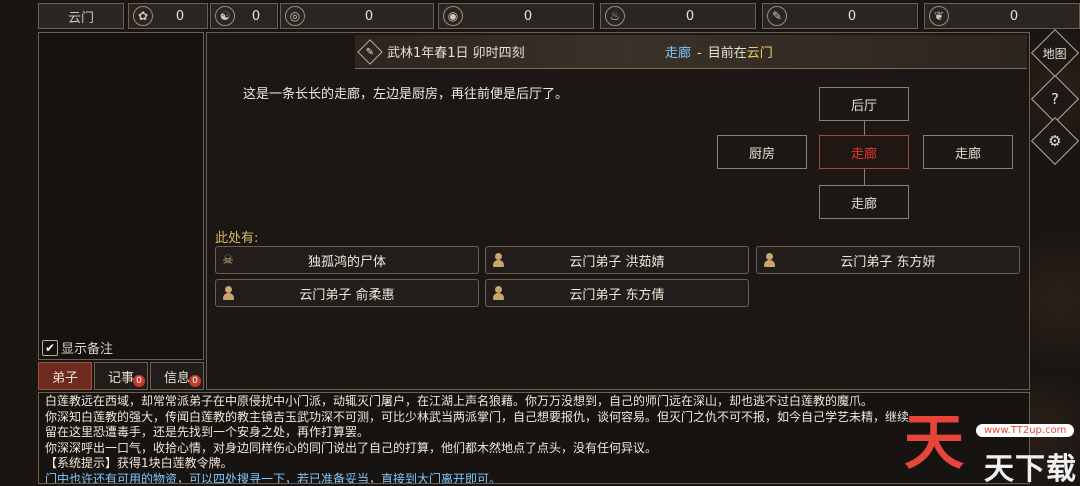  I want to click on map-room-east: 走廊, so click(968, 152).